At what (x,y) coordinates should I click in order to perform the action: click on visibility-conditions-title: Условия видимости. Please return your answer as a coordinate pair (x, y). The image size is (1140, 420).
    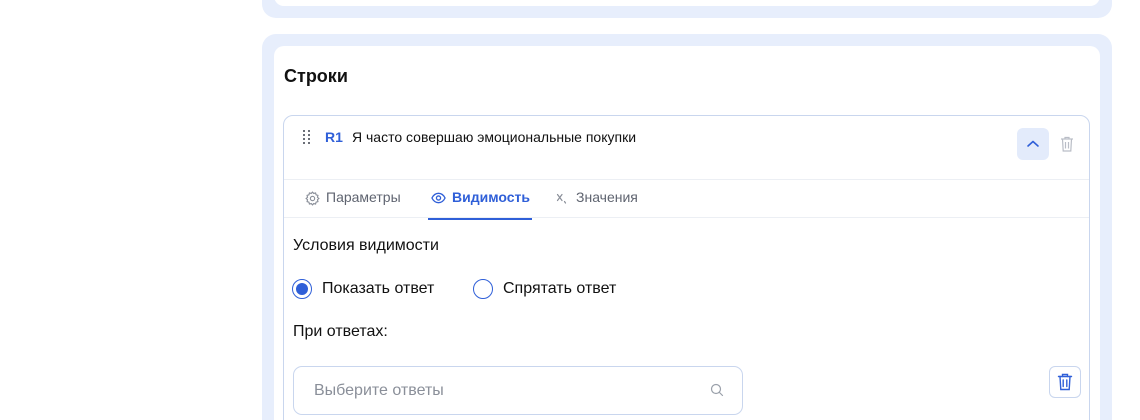
    Looking at the image, I should click on (366, 245).